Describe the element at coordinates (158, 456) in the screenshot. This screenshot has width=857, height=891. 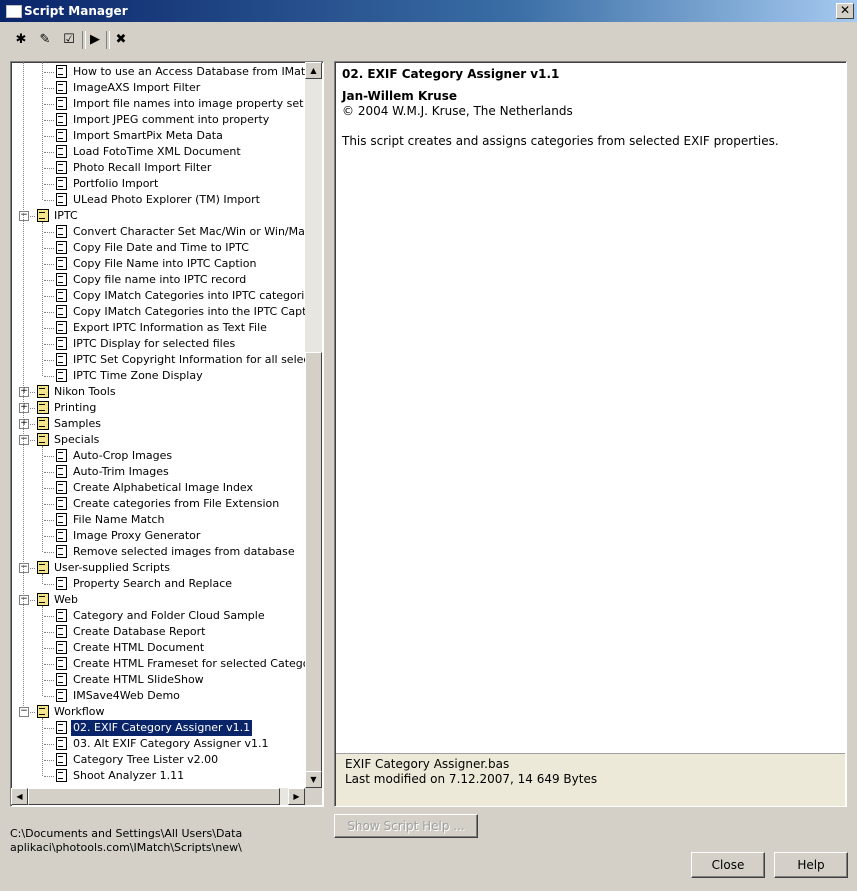
I see `tree-item: Auto-Crop Images` at that location.